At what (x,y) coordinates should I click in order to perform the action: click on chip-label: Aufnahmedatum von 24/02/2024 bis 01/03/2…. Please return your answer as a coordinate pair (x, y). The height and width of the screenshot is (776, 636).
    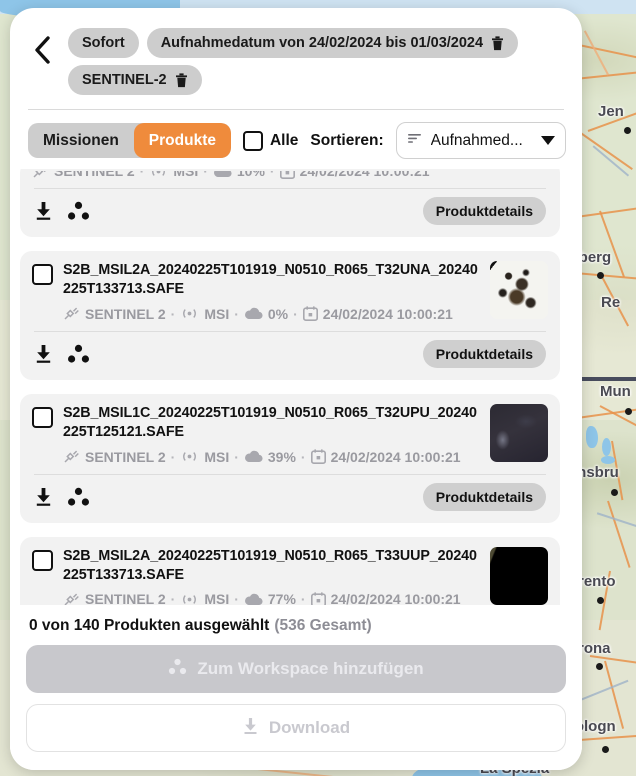
    Looking at the image, I should click on (322, 43).